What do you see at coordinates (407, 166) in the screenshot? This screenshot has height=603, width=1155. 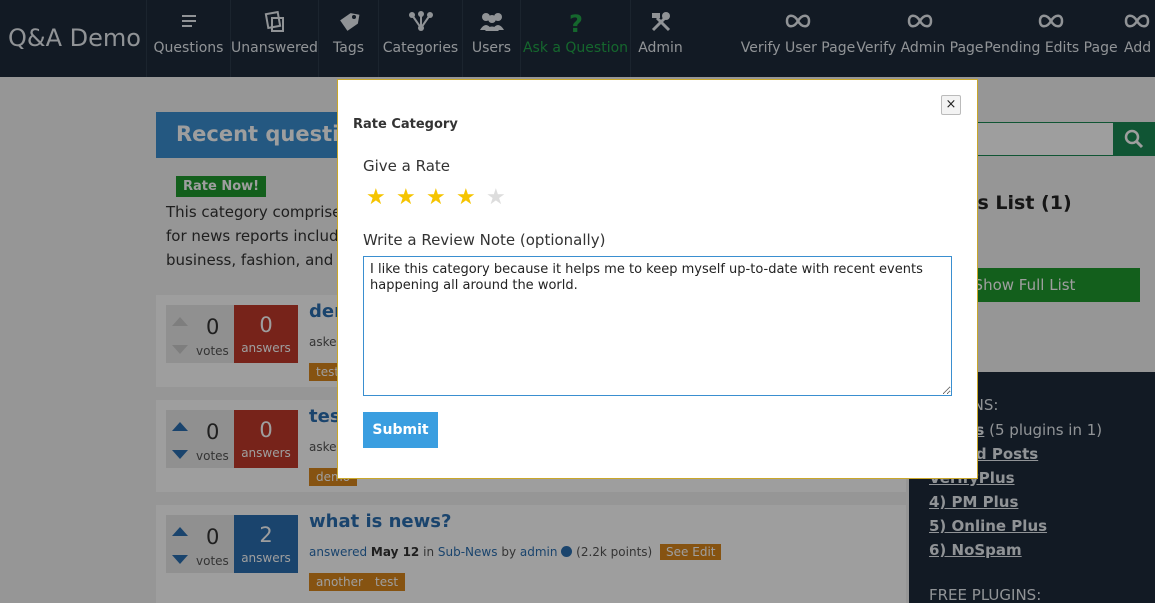 I see `give-rate-label: Give a Rate` at bounding box center [407, 166].